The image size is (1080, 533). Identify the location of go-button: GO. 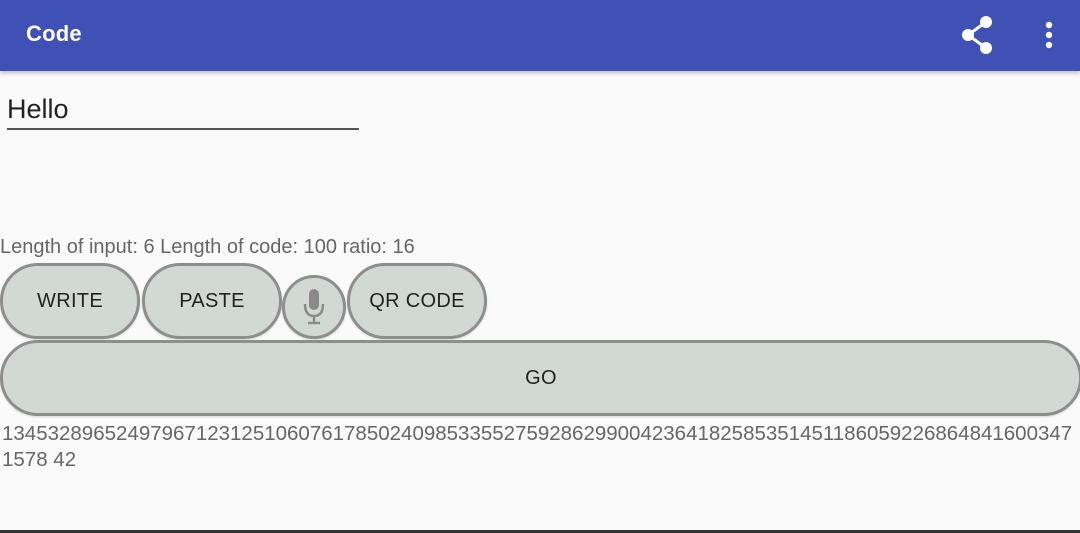
(540, 378).